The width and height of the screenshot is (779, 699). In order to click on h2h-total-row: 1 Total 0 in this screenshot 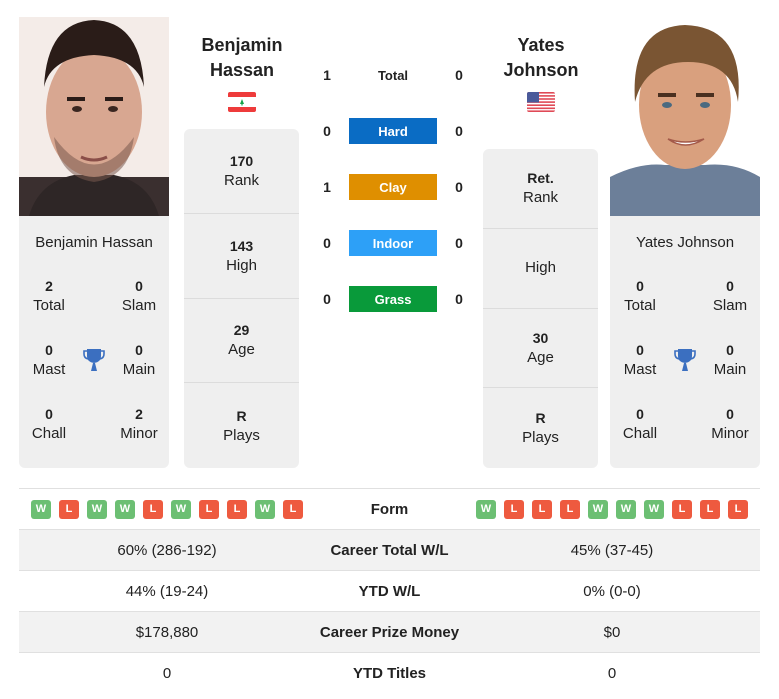, I will do `click(393, 75)`.